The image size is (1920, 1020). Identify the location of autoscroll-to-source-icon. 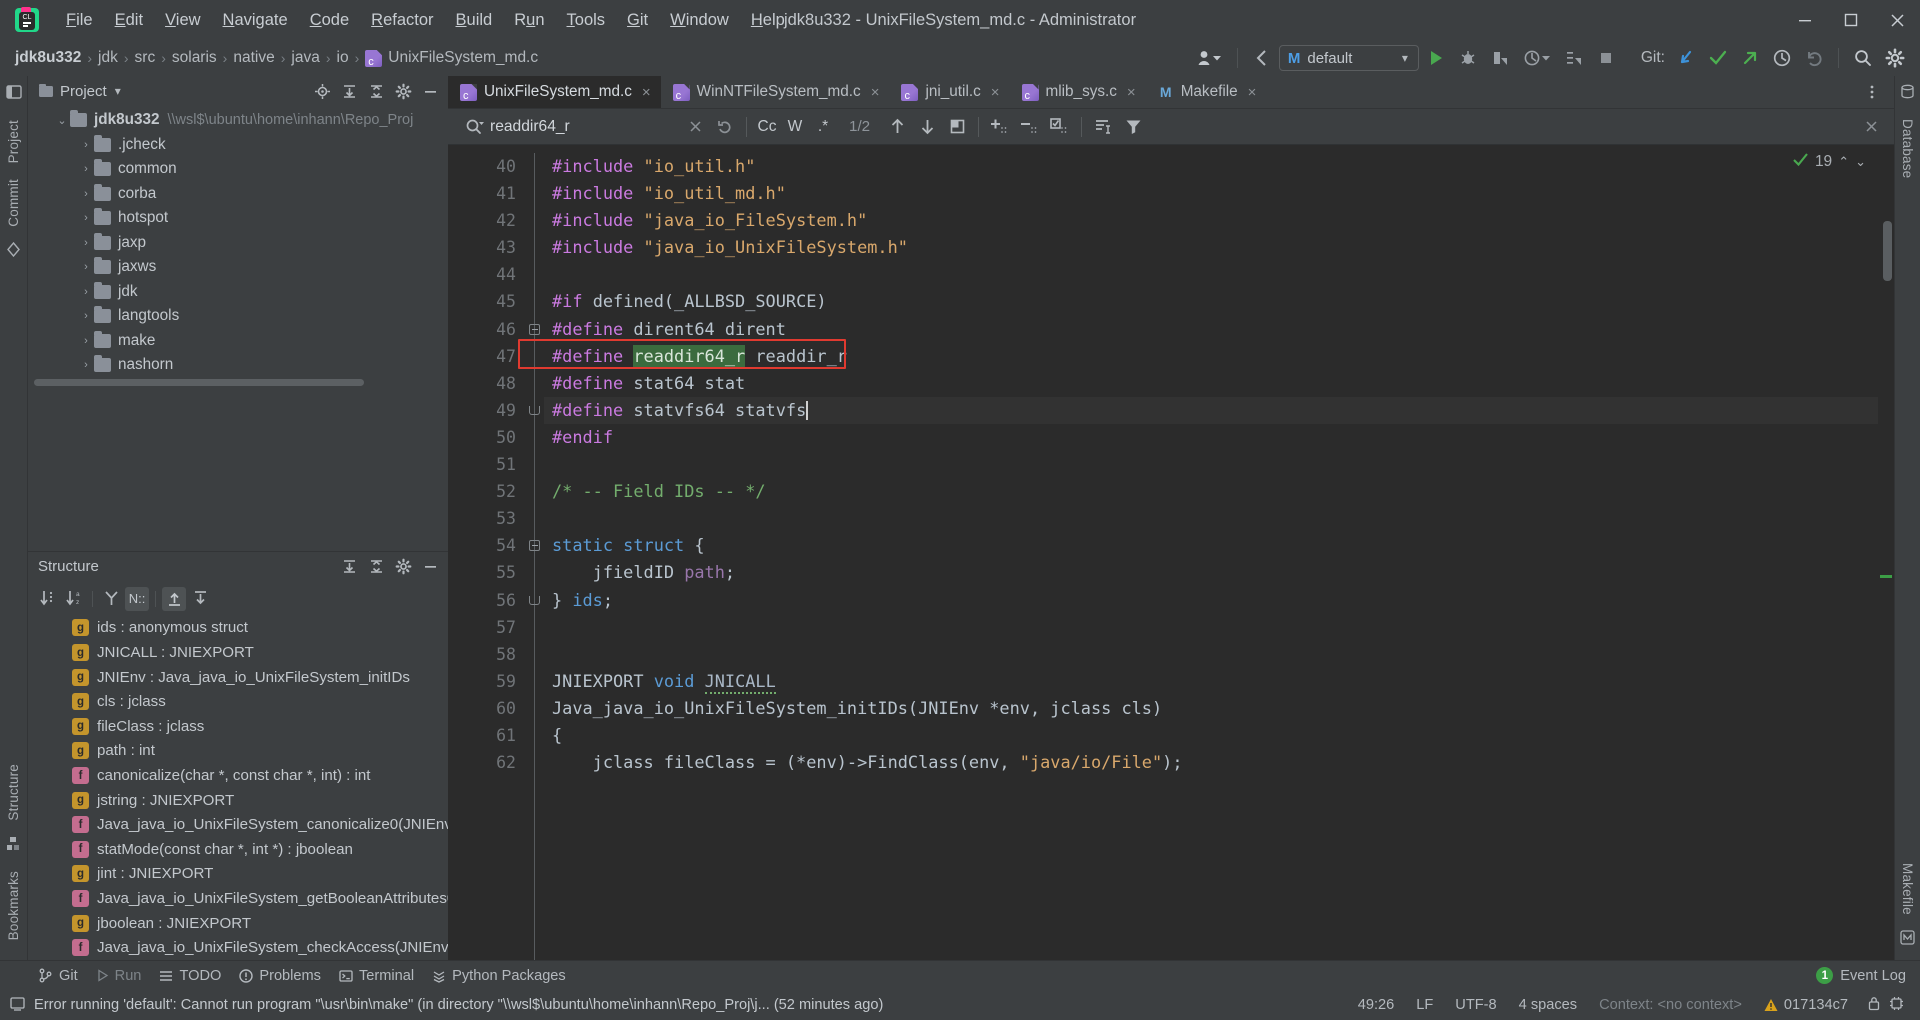
(174, 598).